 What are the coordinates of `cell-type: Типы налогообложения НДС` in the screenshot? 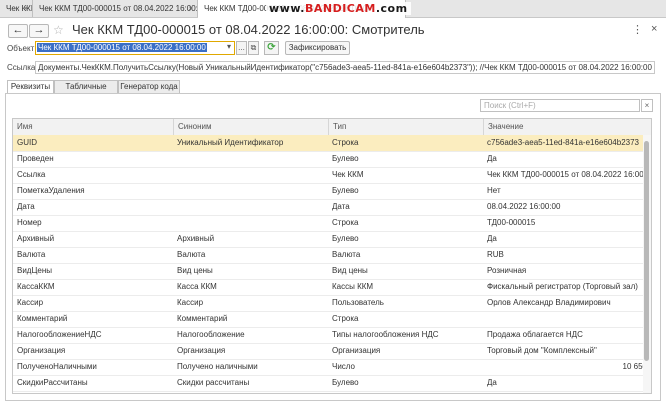 It's located at (385, 334).